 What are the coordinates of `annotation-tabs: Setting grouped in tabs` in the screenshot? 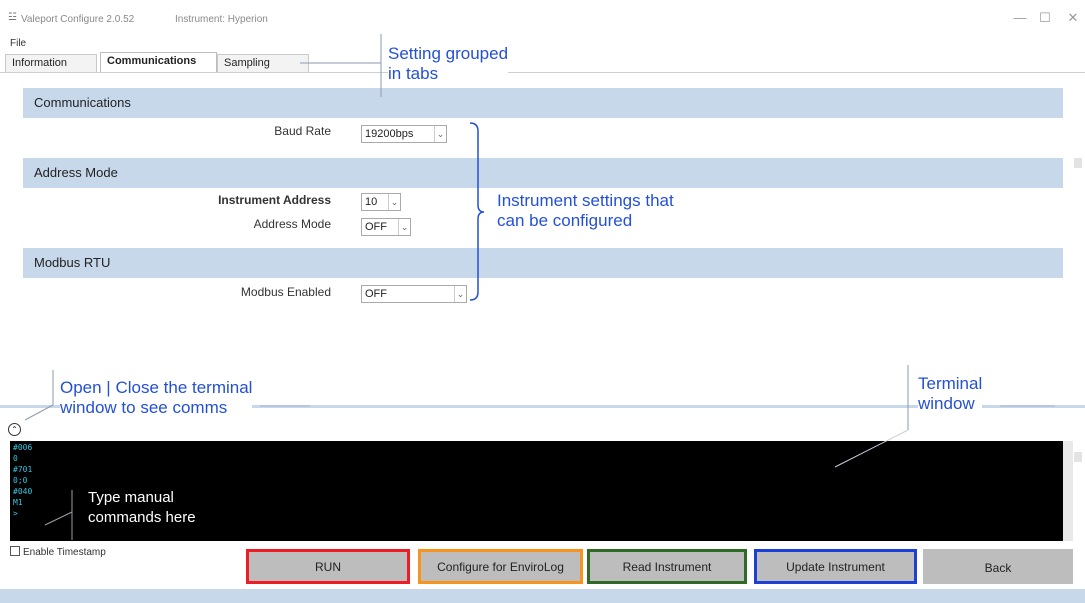 It's located at (448, 64).